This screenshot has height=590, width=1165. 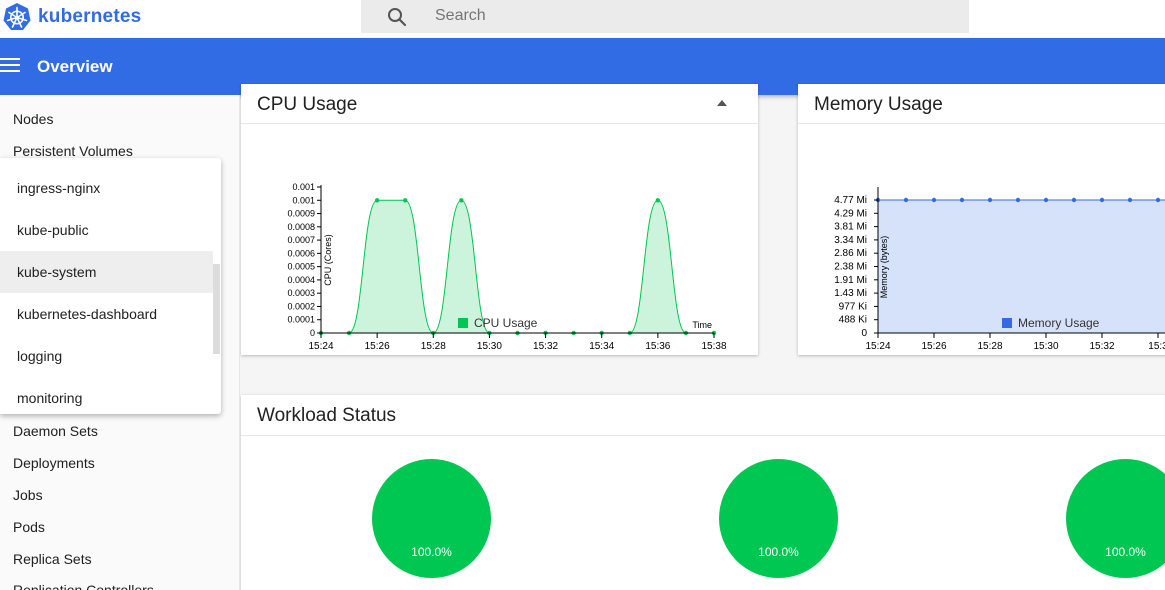 What do you see at coordinates (312, 333) in the screenshot?
I see `cpu-y-tick-label: 0` at bounding box center [312, 333].